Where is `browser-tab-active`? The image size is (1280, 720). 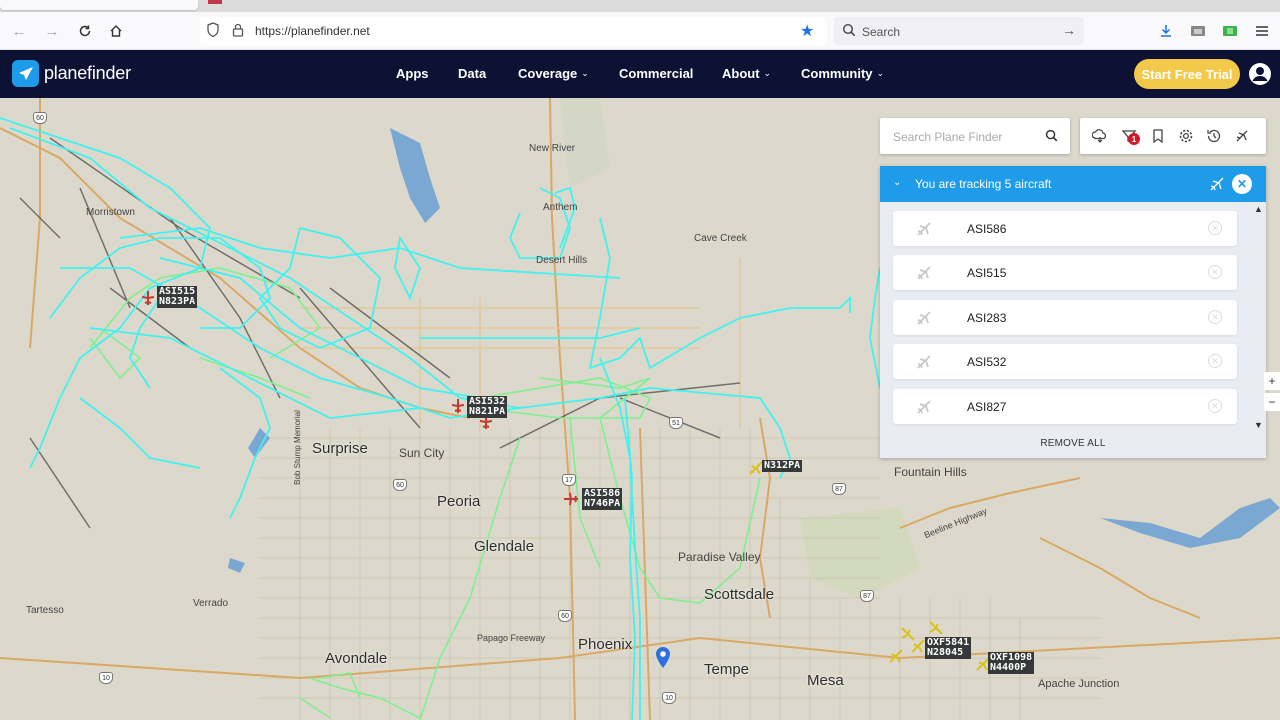
browser-tab-active is located at coordinates (99, 5).